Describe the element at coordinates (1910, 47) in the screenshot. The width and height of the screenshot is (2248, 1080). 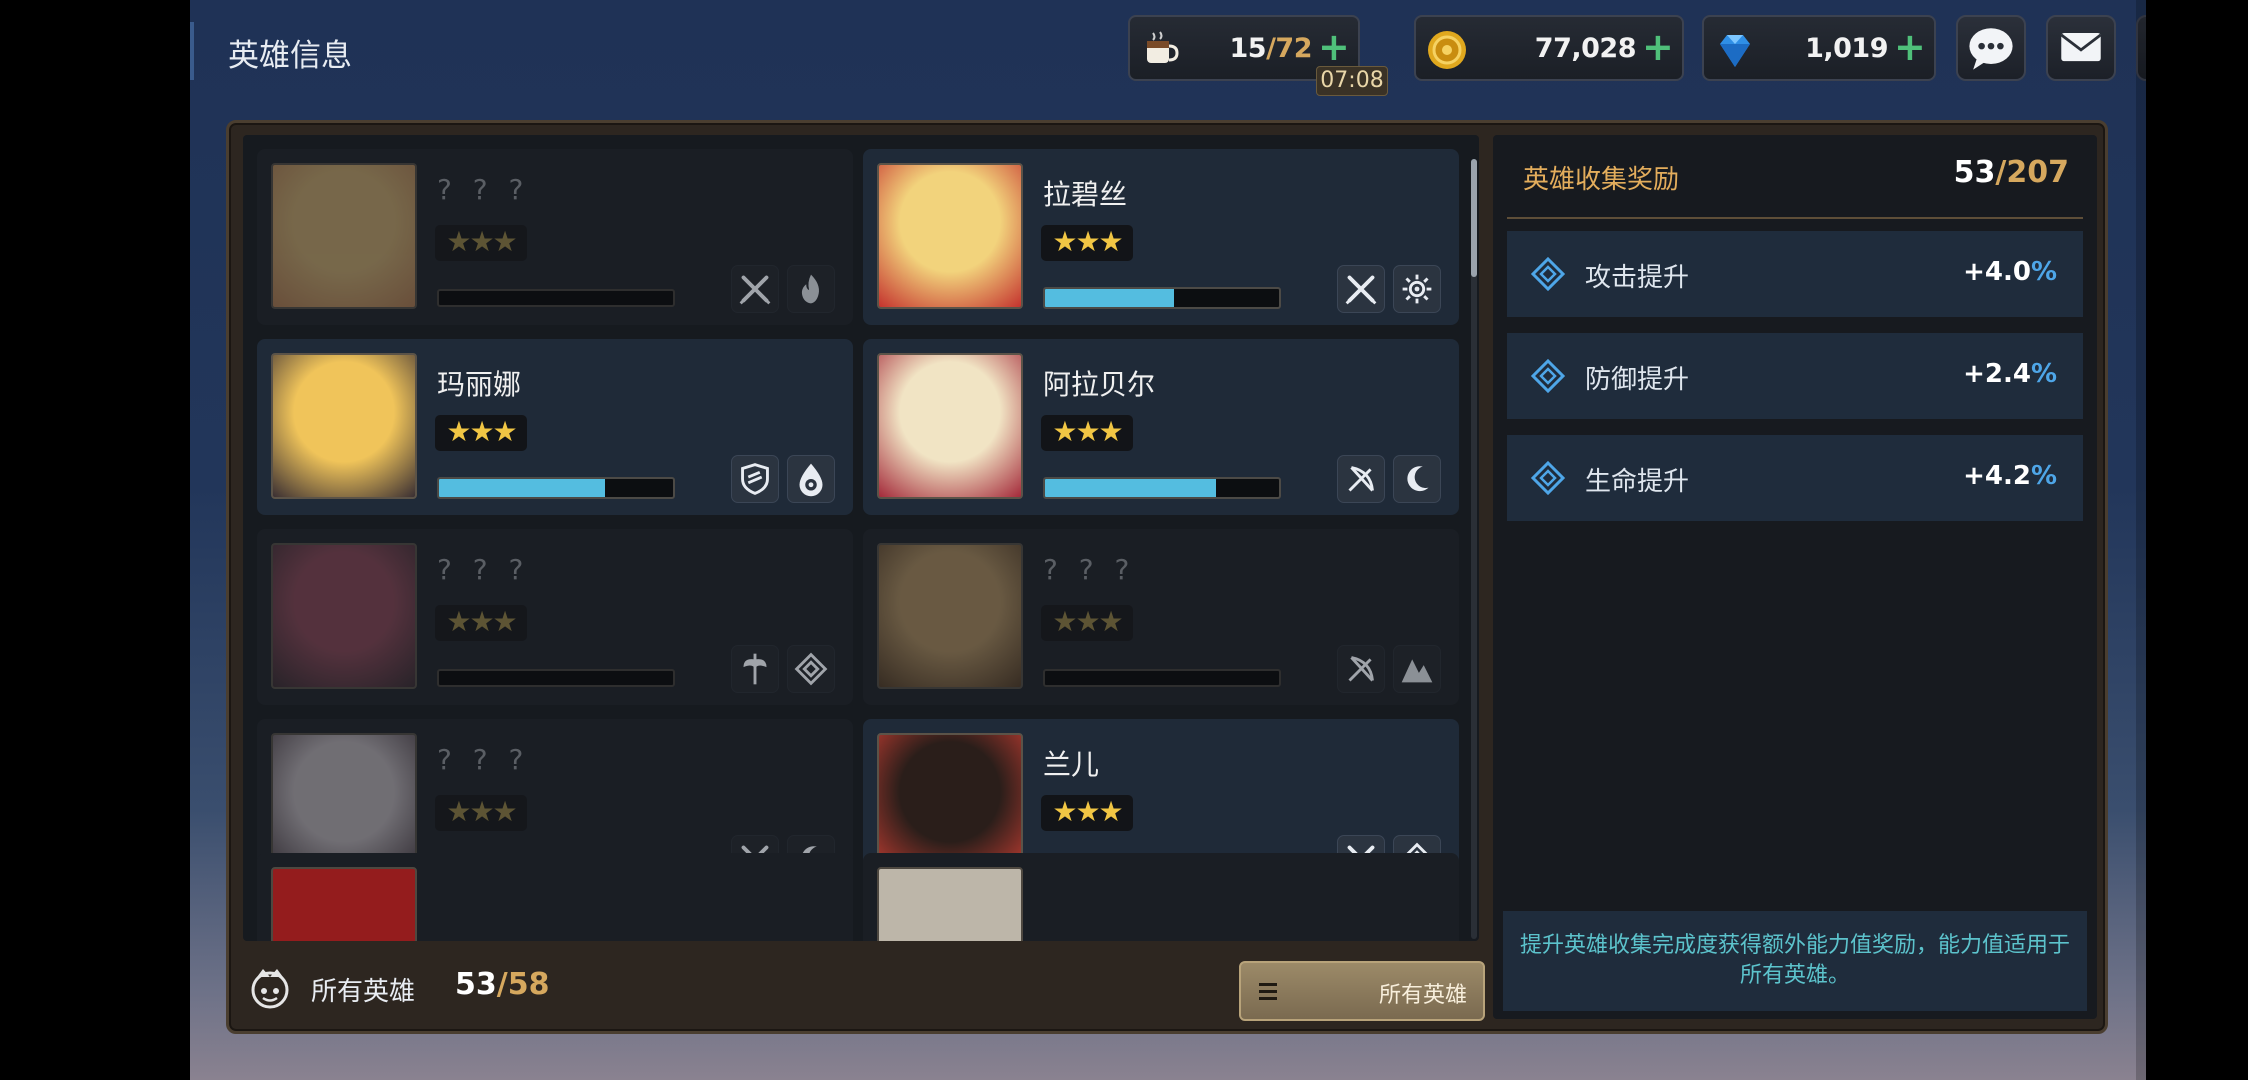
I see `add-gem-button: +` at that location.